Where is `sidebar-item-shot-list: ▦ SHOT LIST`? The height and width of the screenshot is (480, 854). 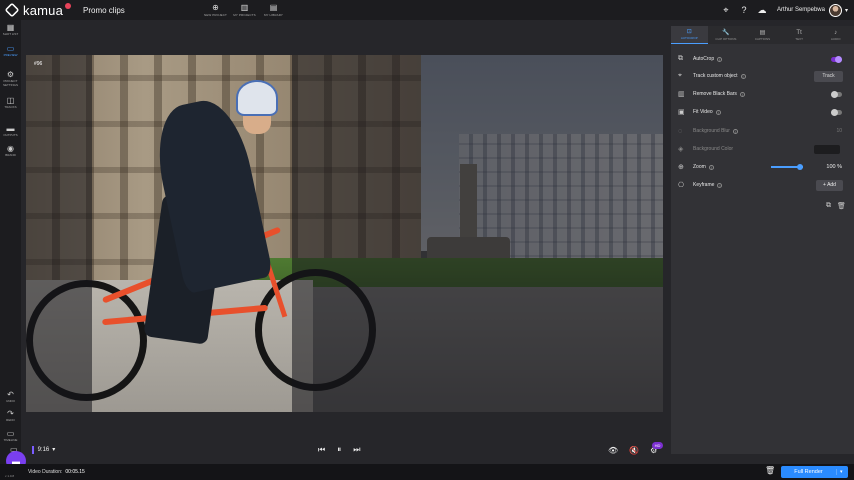
sidebar-item-shot-list: ▦ SHOT LIST is located at coordinates (10, 29).